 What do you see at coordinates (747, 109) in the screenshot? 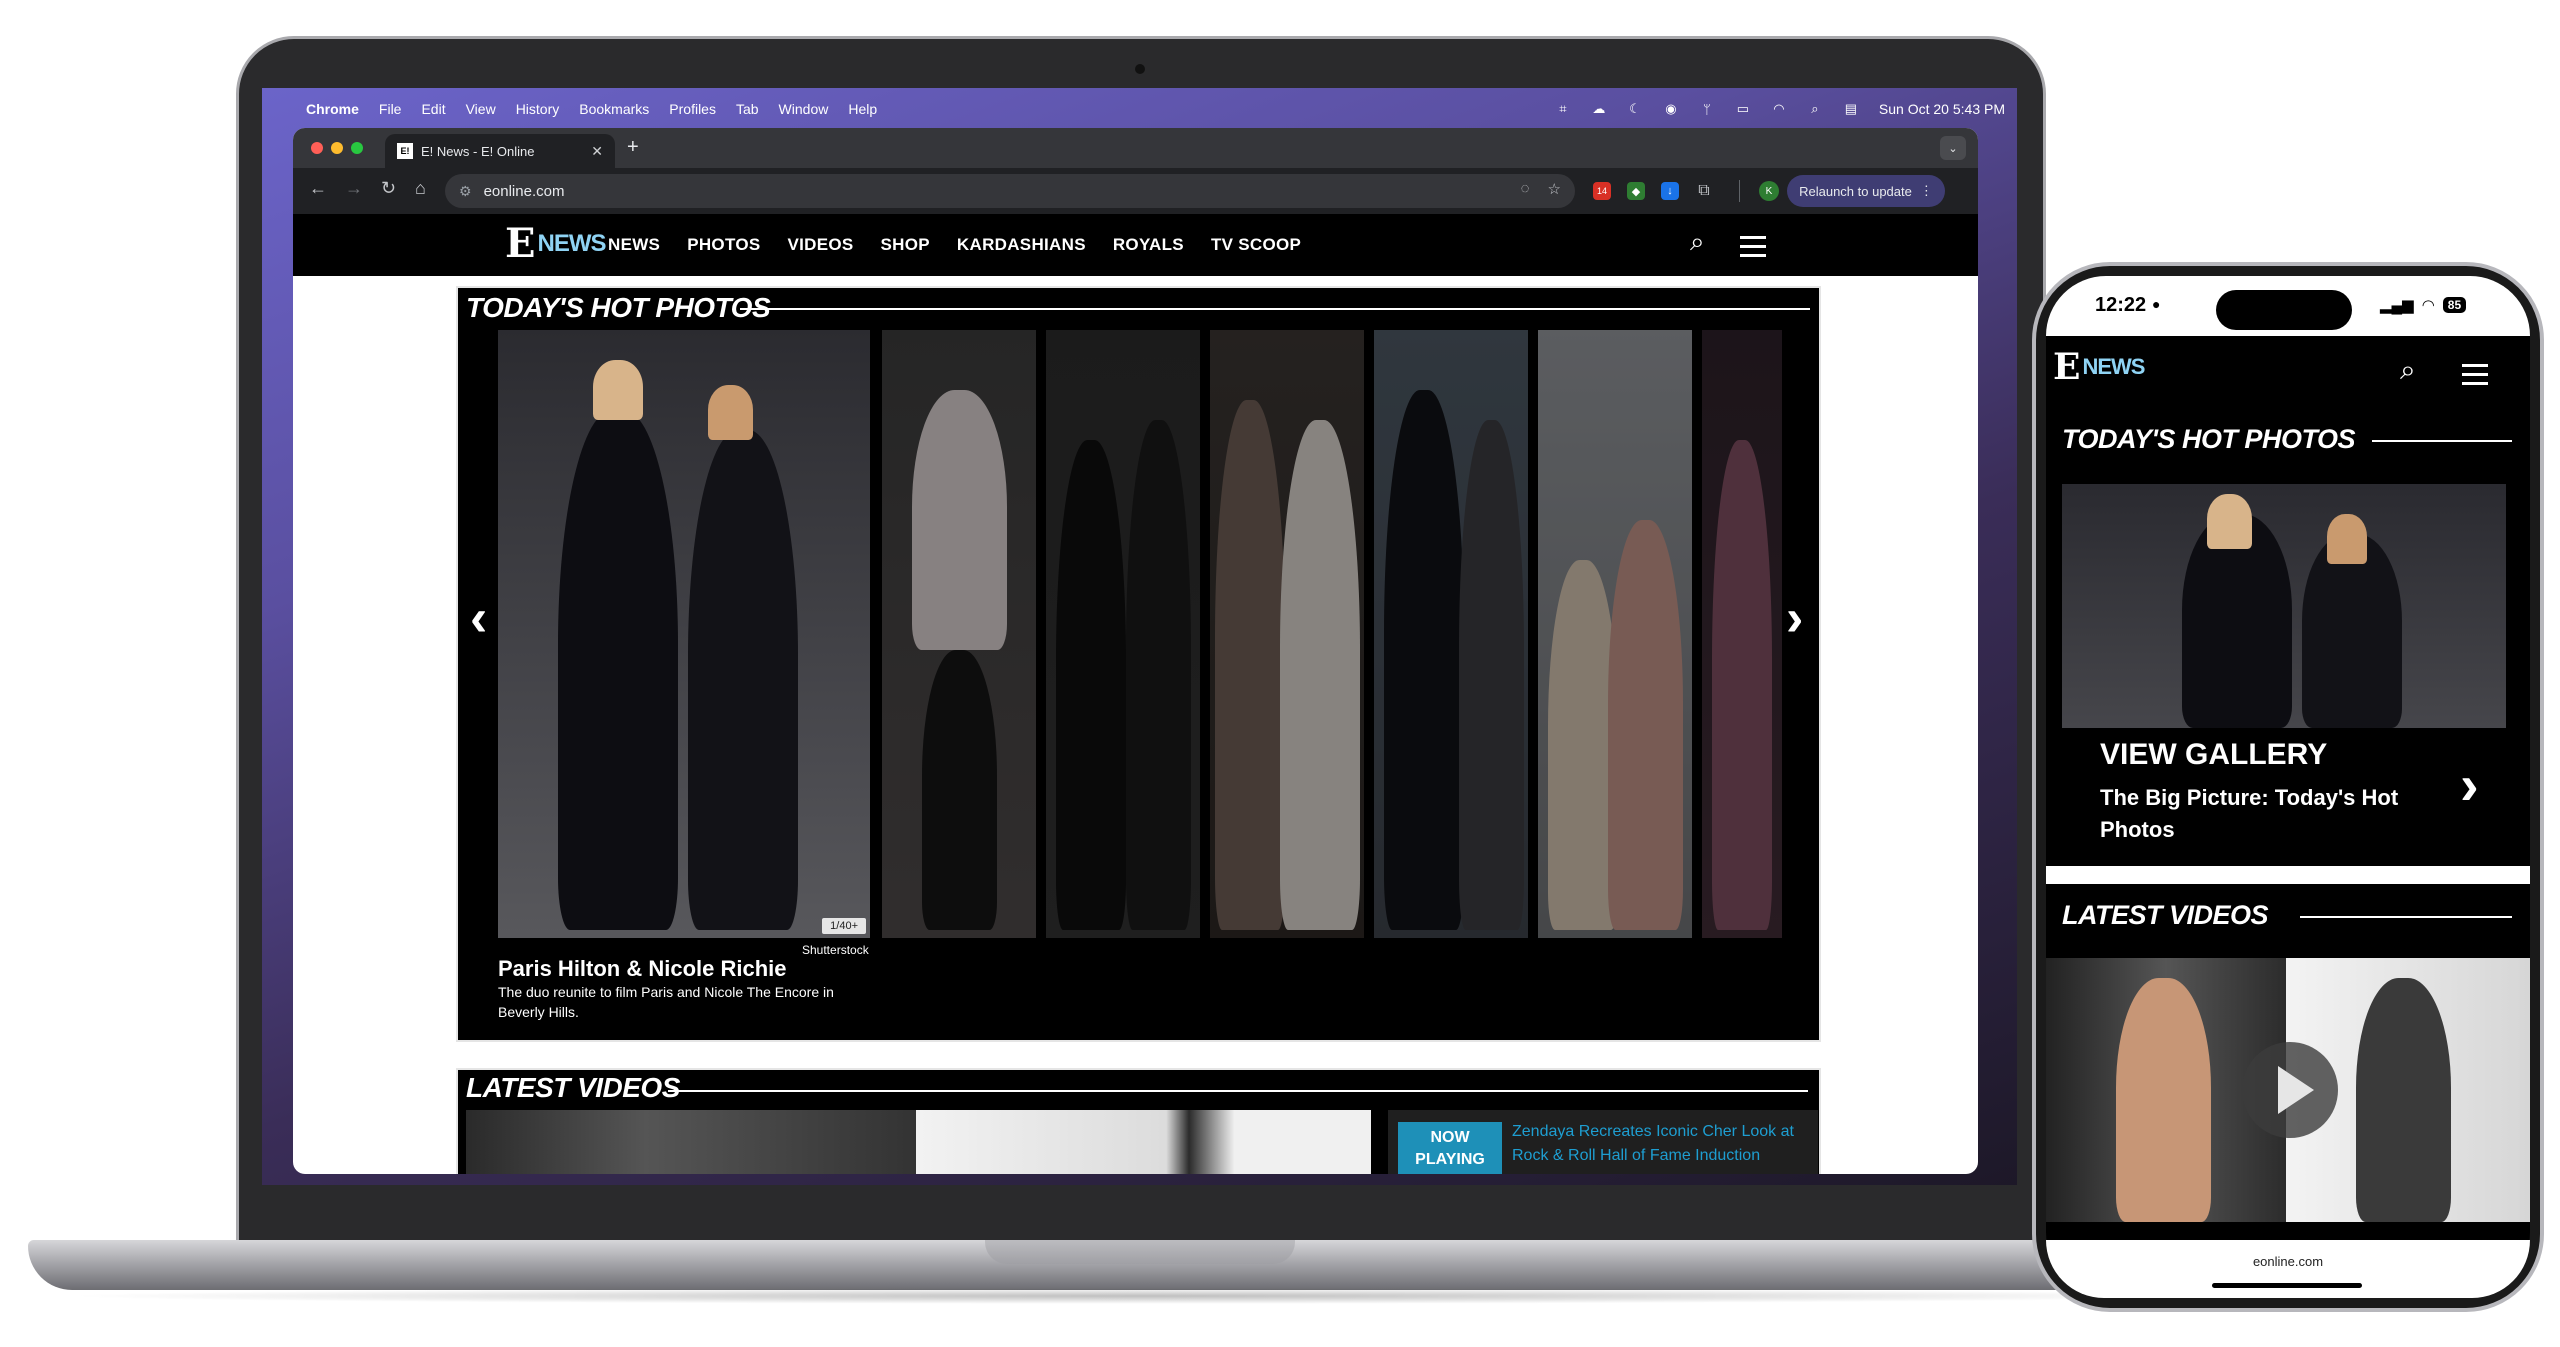
I see `menu-tab: Tab` at bounding box center [747, 109].